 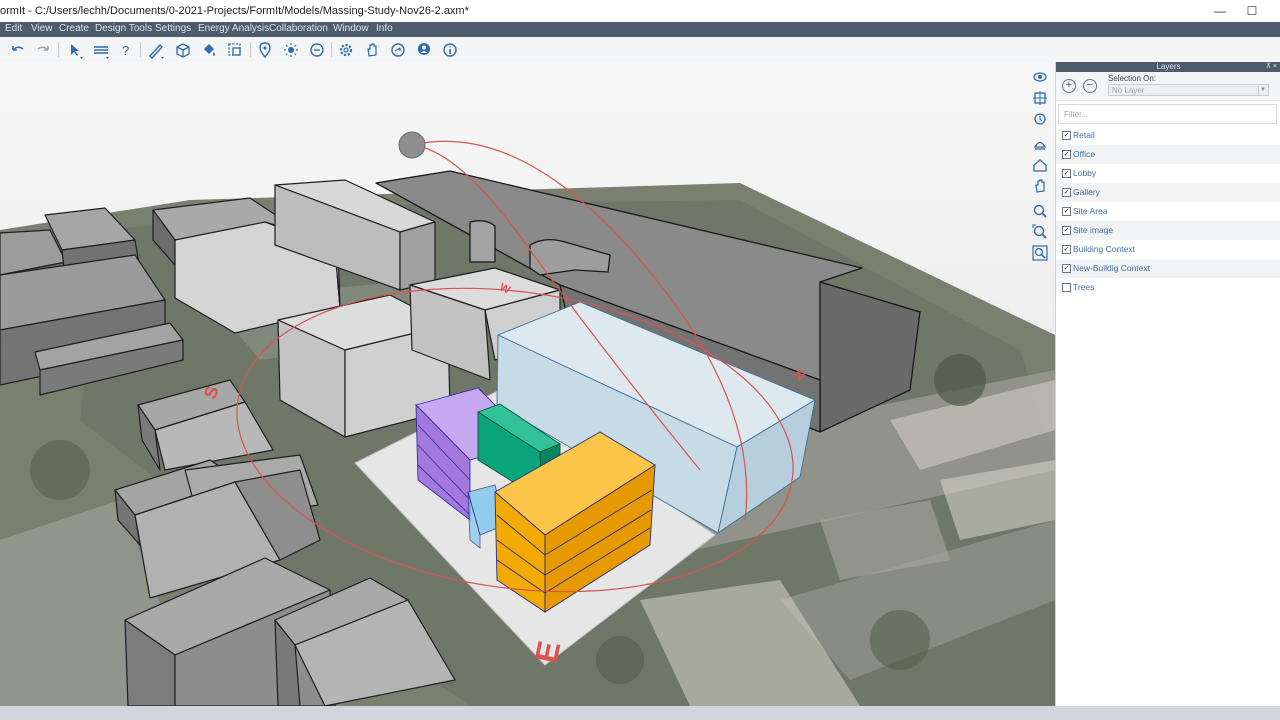 What do you see at coordinates (156, 50) in the screenshot?
I see `sketch-icon` at bounding box center [156, 50].